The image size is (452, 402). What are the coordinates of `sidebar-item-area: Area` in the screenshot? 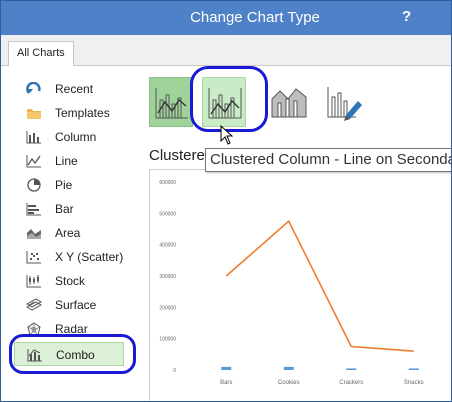 It's located at (76, 233).